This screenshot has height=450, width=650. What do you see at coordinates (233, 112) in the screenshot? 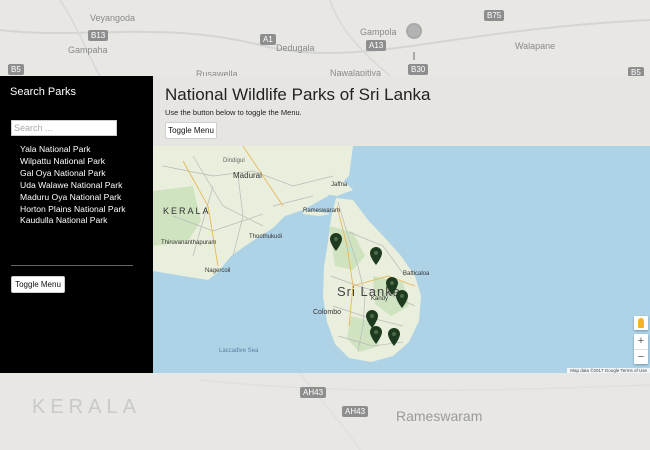
I see `page-subtitle: Use the button below to toggle the Menu.` at bounding box center [233, 112].